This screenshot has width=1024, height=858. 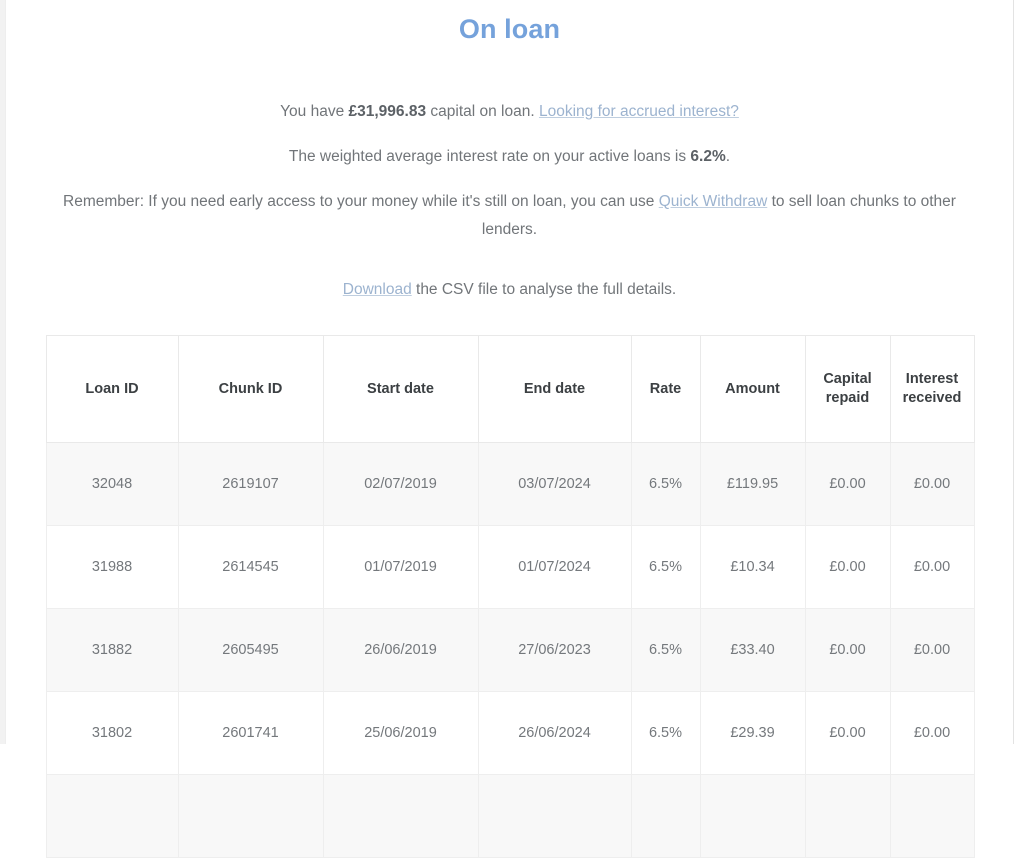 What do you see at coordinates (1018, 372) in the screenshot?
I see `page-right-gutter` at bounding box center [1018, 372].